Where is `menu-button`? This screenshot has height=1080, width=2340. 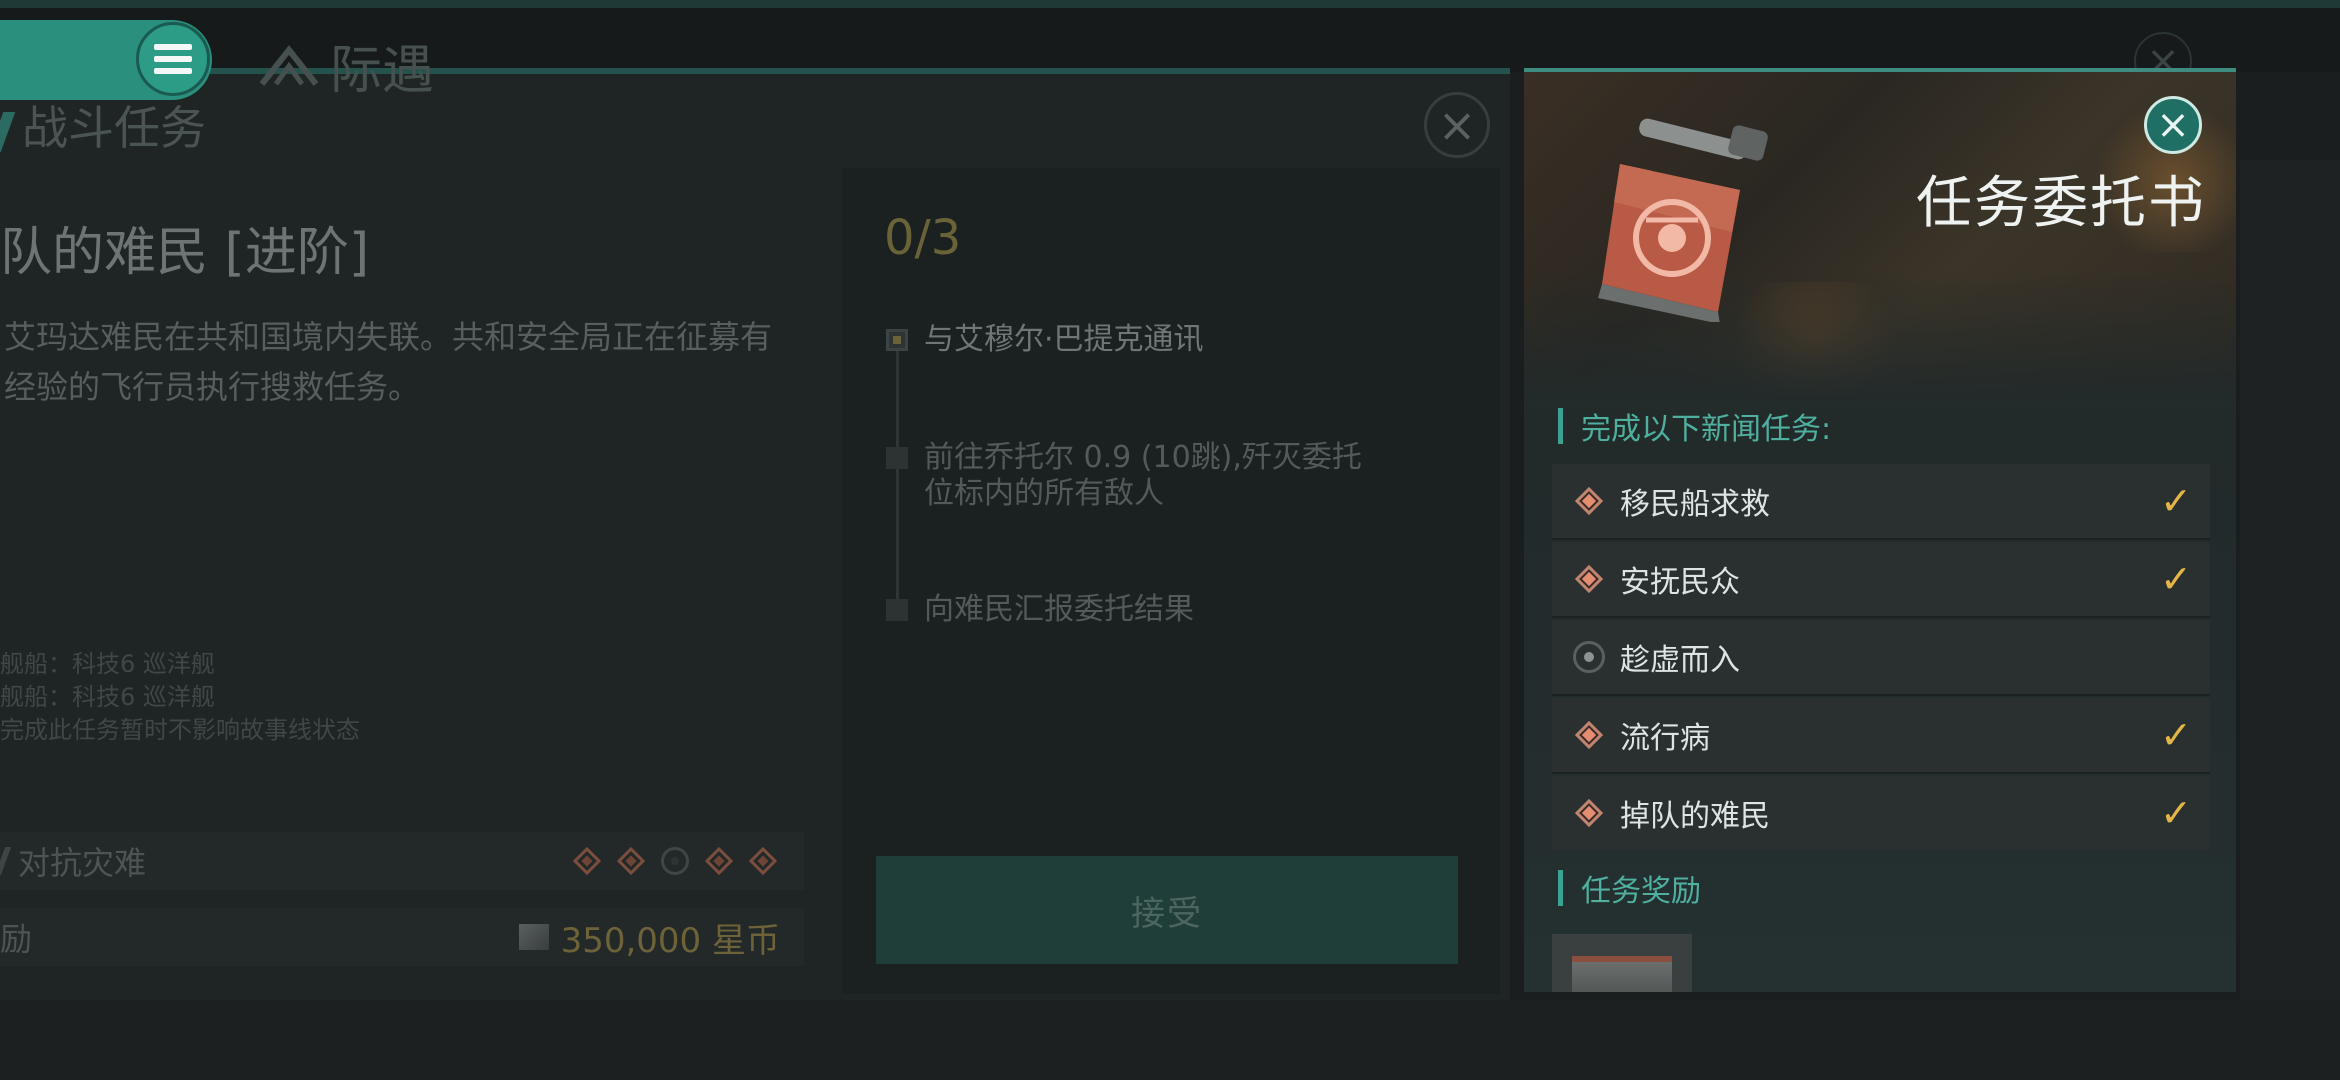
menu-button is located at coordinates (173, 59).